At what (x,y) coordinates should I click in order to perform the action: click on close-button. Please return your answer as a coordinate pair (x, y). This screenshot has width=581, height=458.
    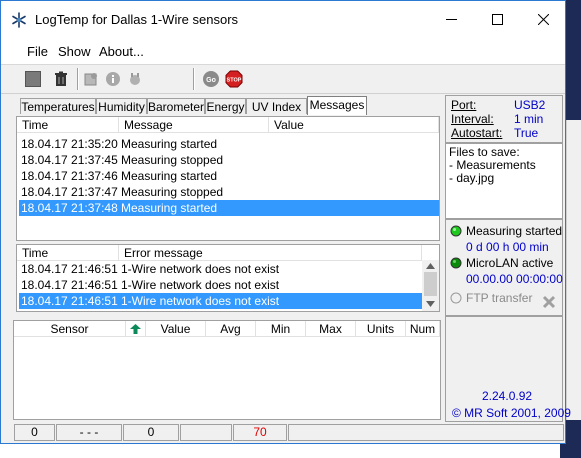
    Looking at the image, I should click on (543, 19).